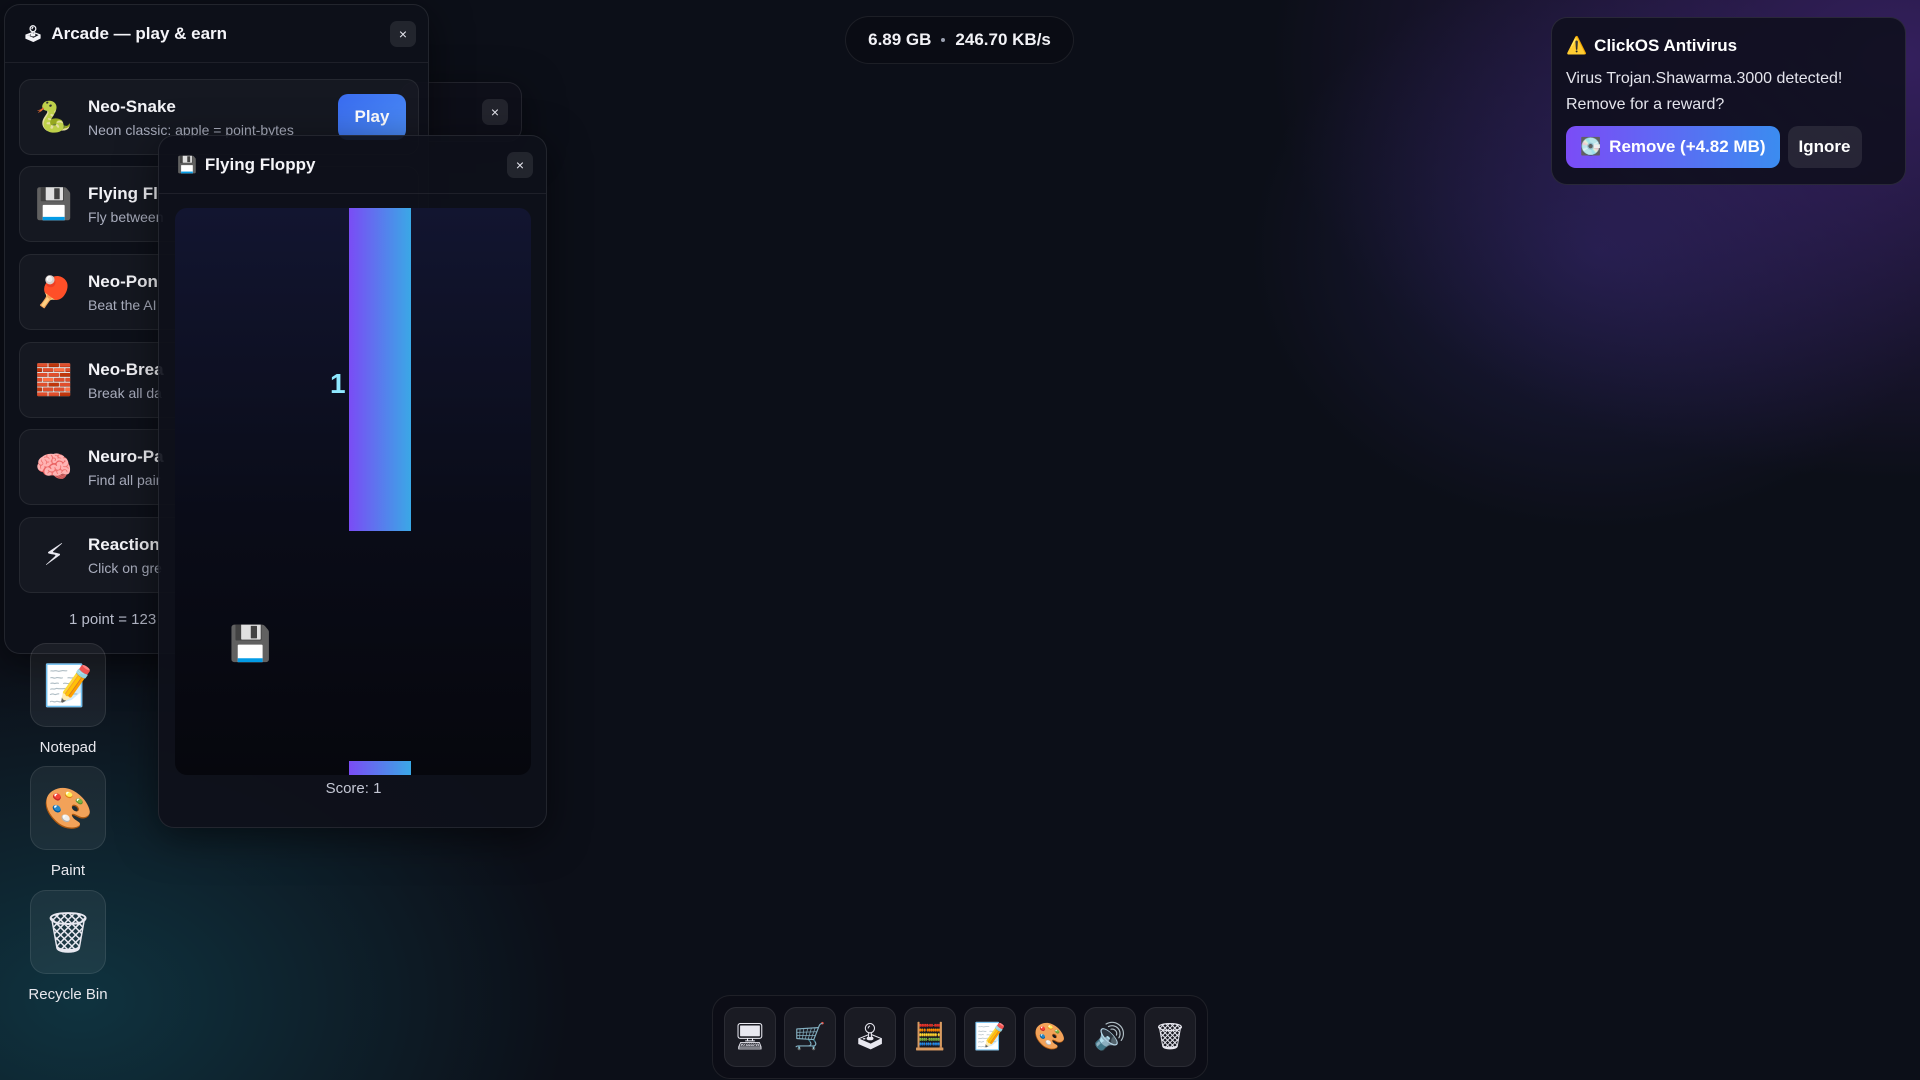  I want to click on score-label: Score: 1, so click(353, 788).